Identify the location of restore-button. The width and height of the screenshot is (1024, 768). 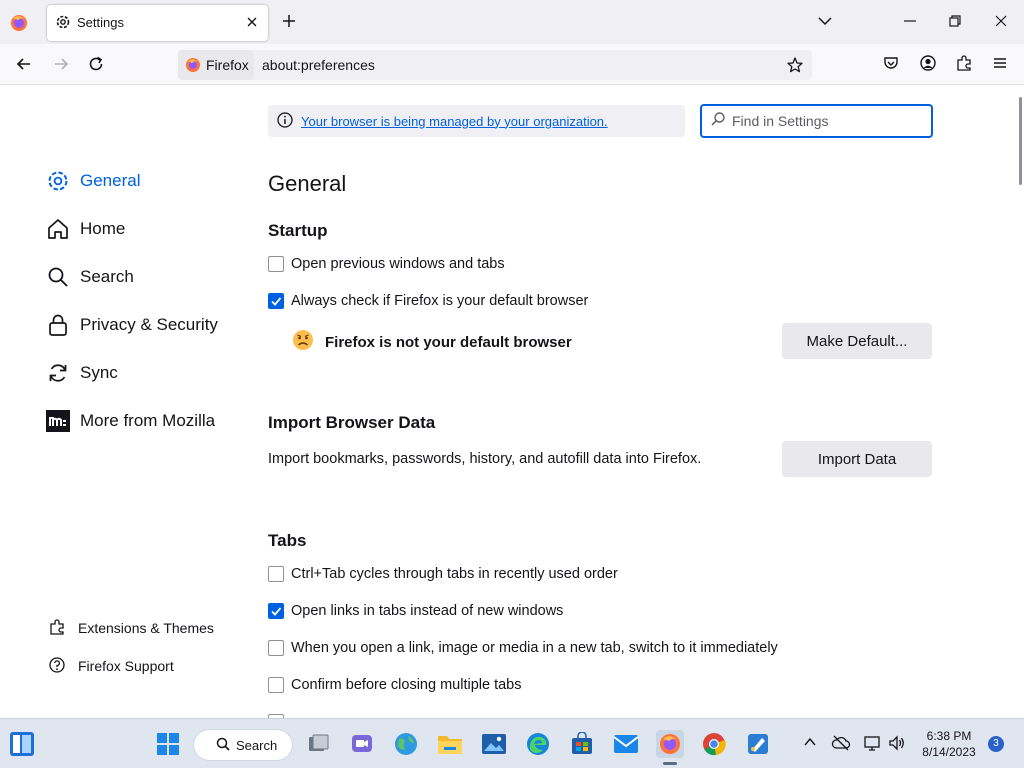
(955, 23).